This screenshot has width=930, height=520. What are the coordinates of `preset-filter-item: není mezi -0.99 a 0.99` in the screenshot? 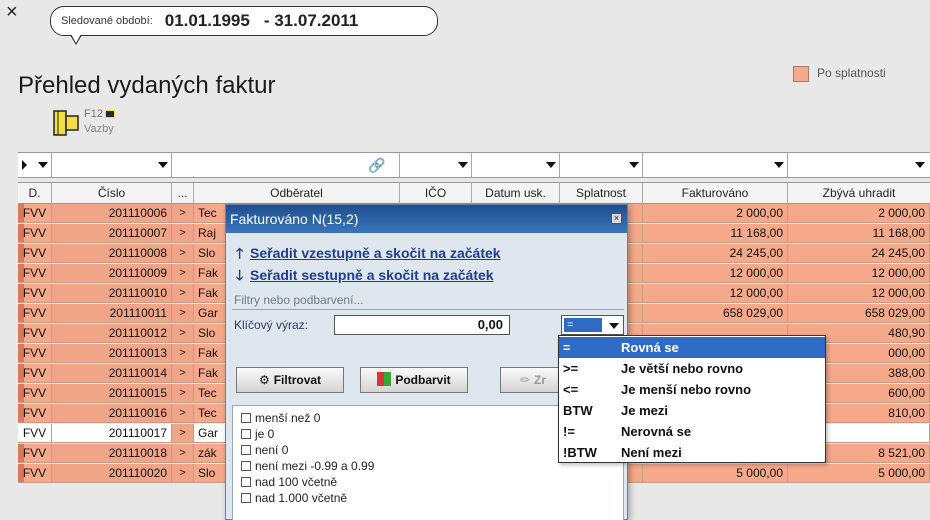 It's located at (307, 466).